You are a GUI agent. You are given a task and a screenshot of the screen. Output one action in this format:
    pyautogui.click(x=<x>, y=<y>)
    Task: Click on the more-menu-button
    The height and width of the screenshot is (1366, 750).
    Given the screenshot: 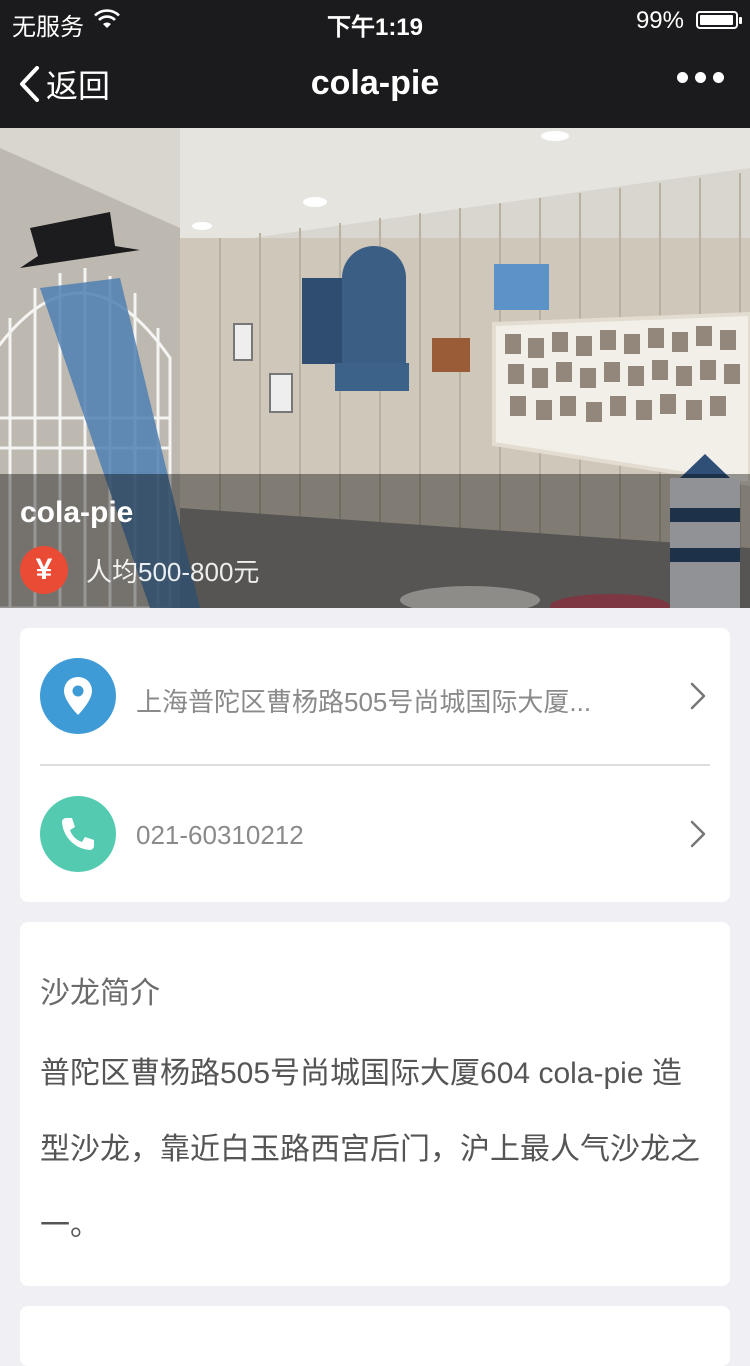 What is the action you would take?
    pyautogui.click(x=700, y=77)
    